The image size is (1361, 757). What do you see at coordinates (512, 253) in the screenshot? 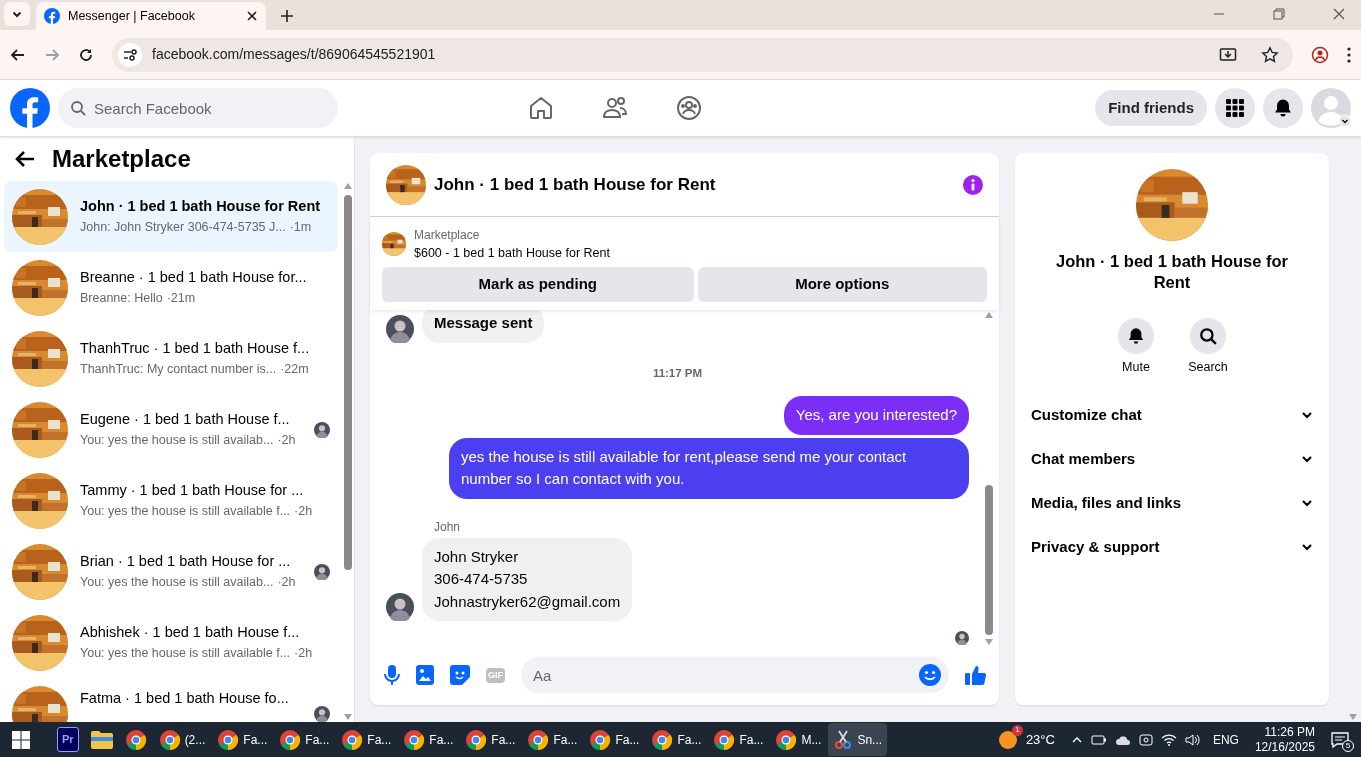
I see `listing-title: $600 - 1 bed 1 bath House for Rent` at bounding box center [512, 253].